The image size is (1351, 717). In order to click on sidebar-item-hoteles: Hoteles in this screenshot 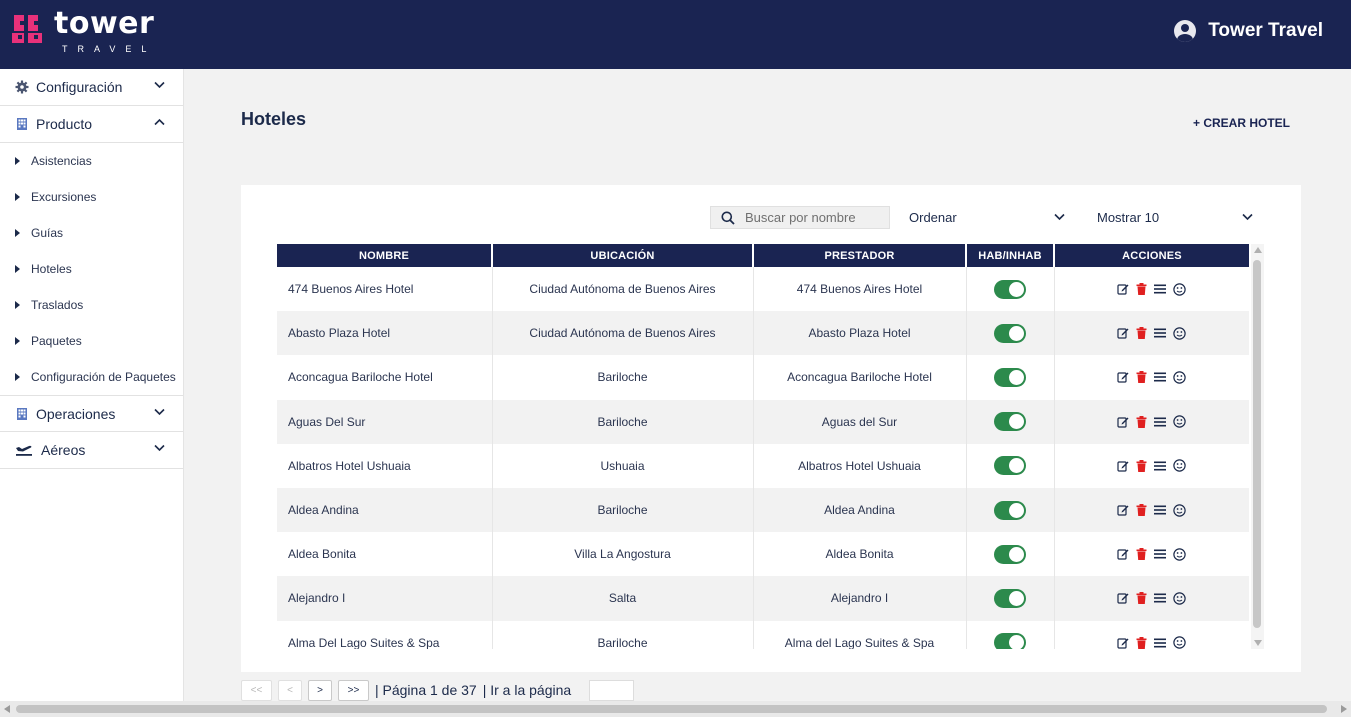, I will do `click(91, 269)`.